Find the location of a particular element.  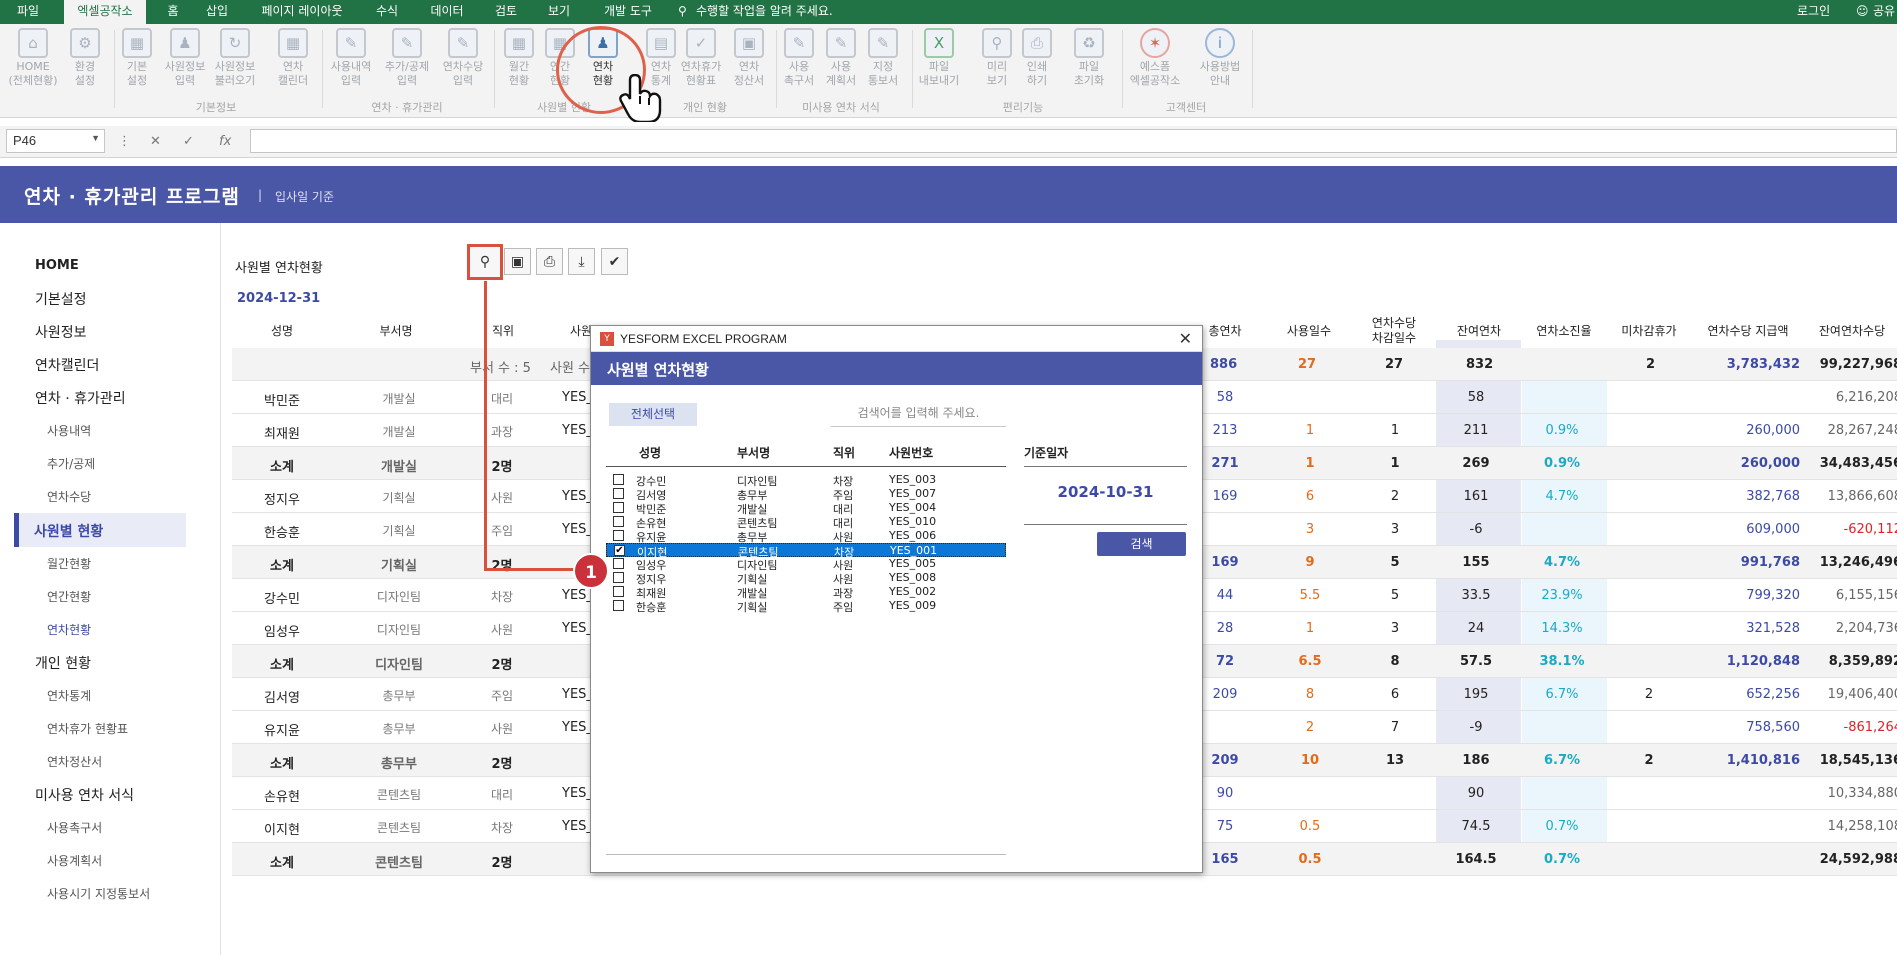

settlement-button: ▣ 연차 정산서 is located at coordinates (749, 58).